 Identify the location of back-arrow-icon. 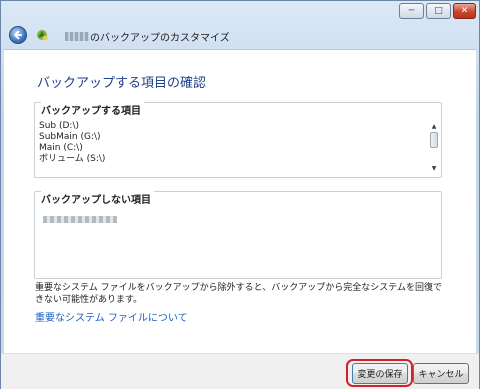
(17, 35).